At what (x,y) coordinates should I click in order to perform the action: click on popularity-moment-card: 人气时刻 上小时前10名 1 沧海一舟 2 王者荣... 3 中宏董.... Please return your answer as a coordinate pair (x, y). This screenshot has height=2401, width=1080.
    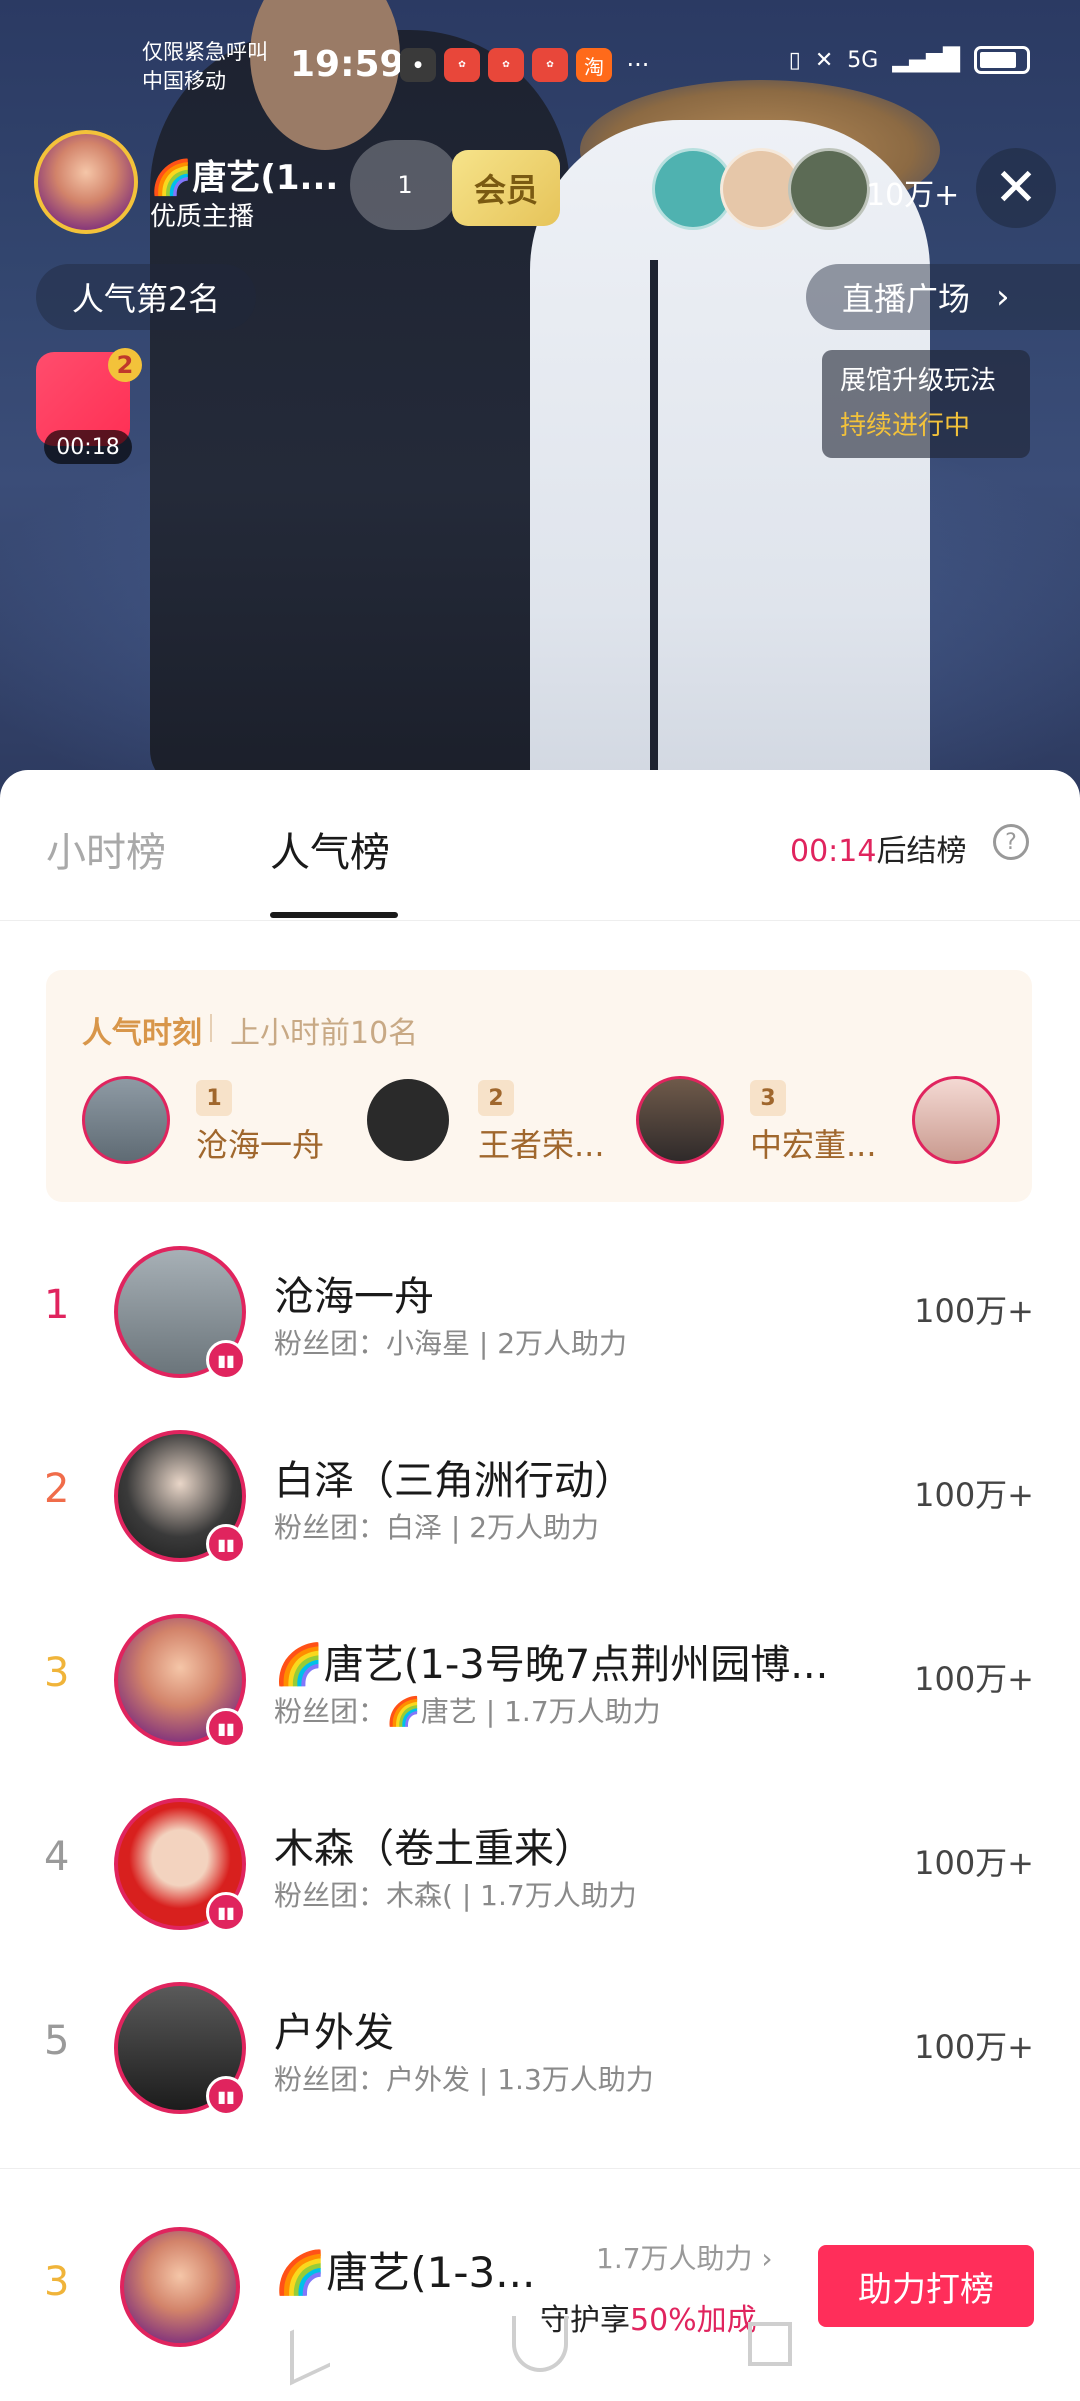
    Looking at the image, I should click on (539, 1086).